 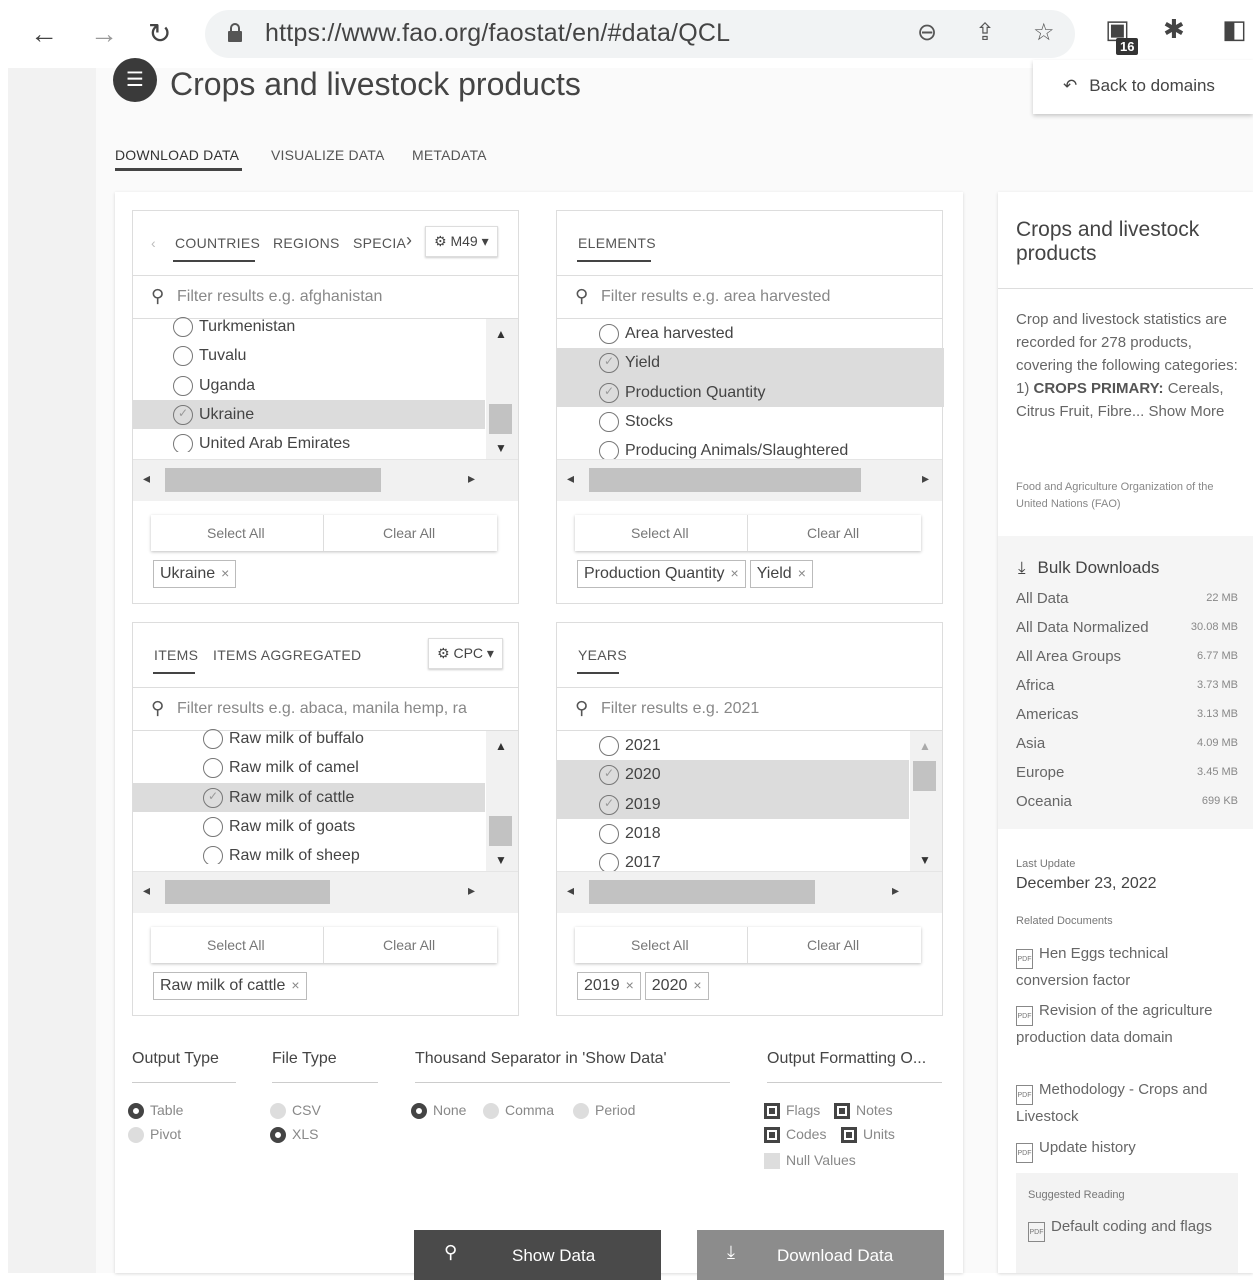 What do you see at coordinates (135, 80) in the screenshot?
I see `domain-menu-icon: ☰` at bounding box center [135, 80].